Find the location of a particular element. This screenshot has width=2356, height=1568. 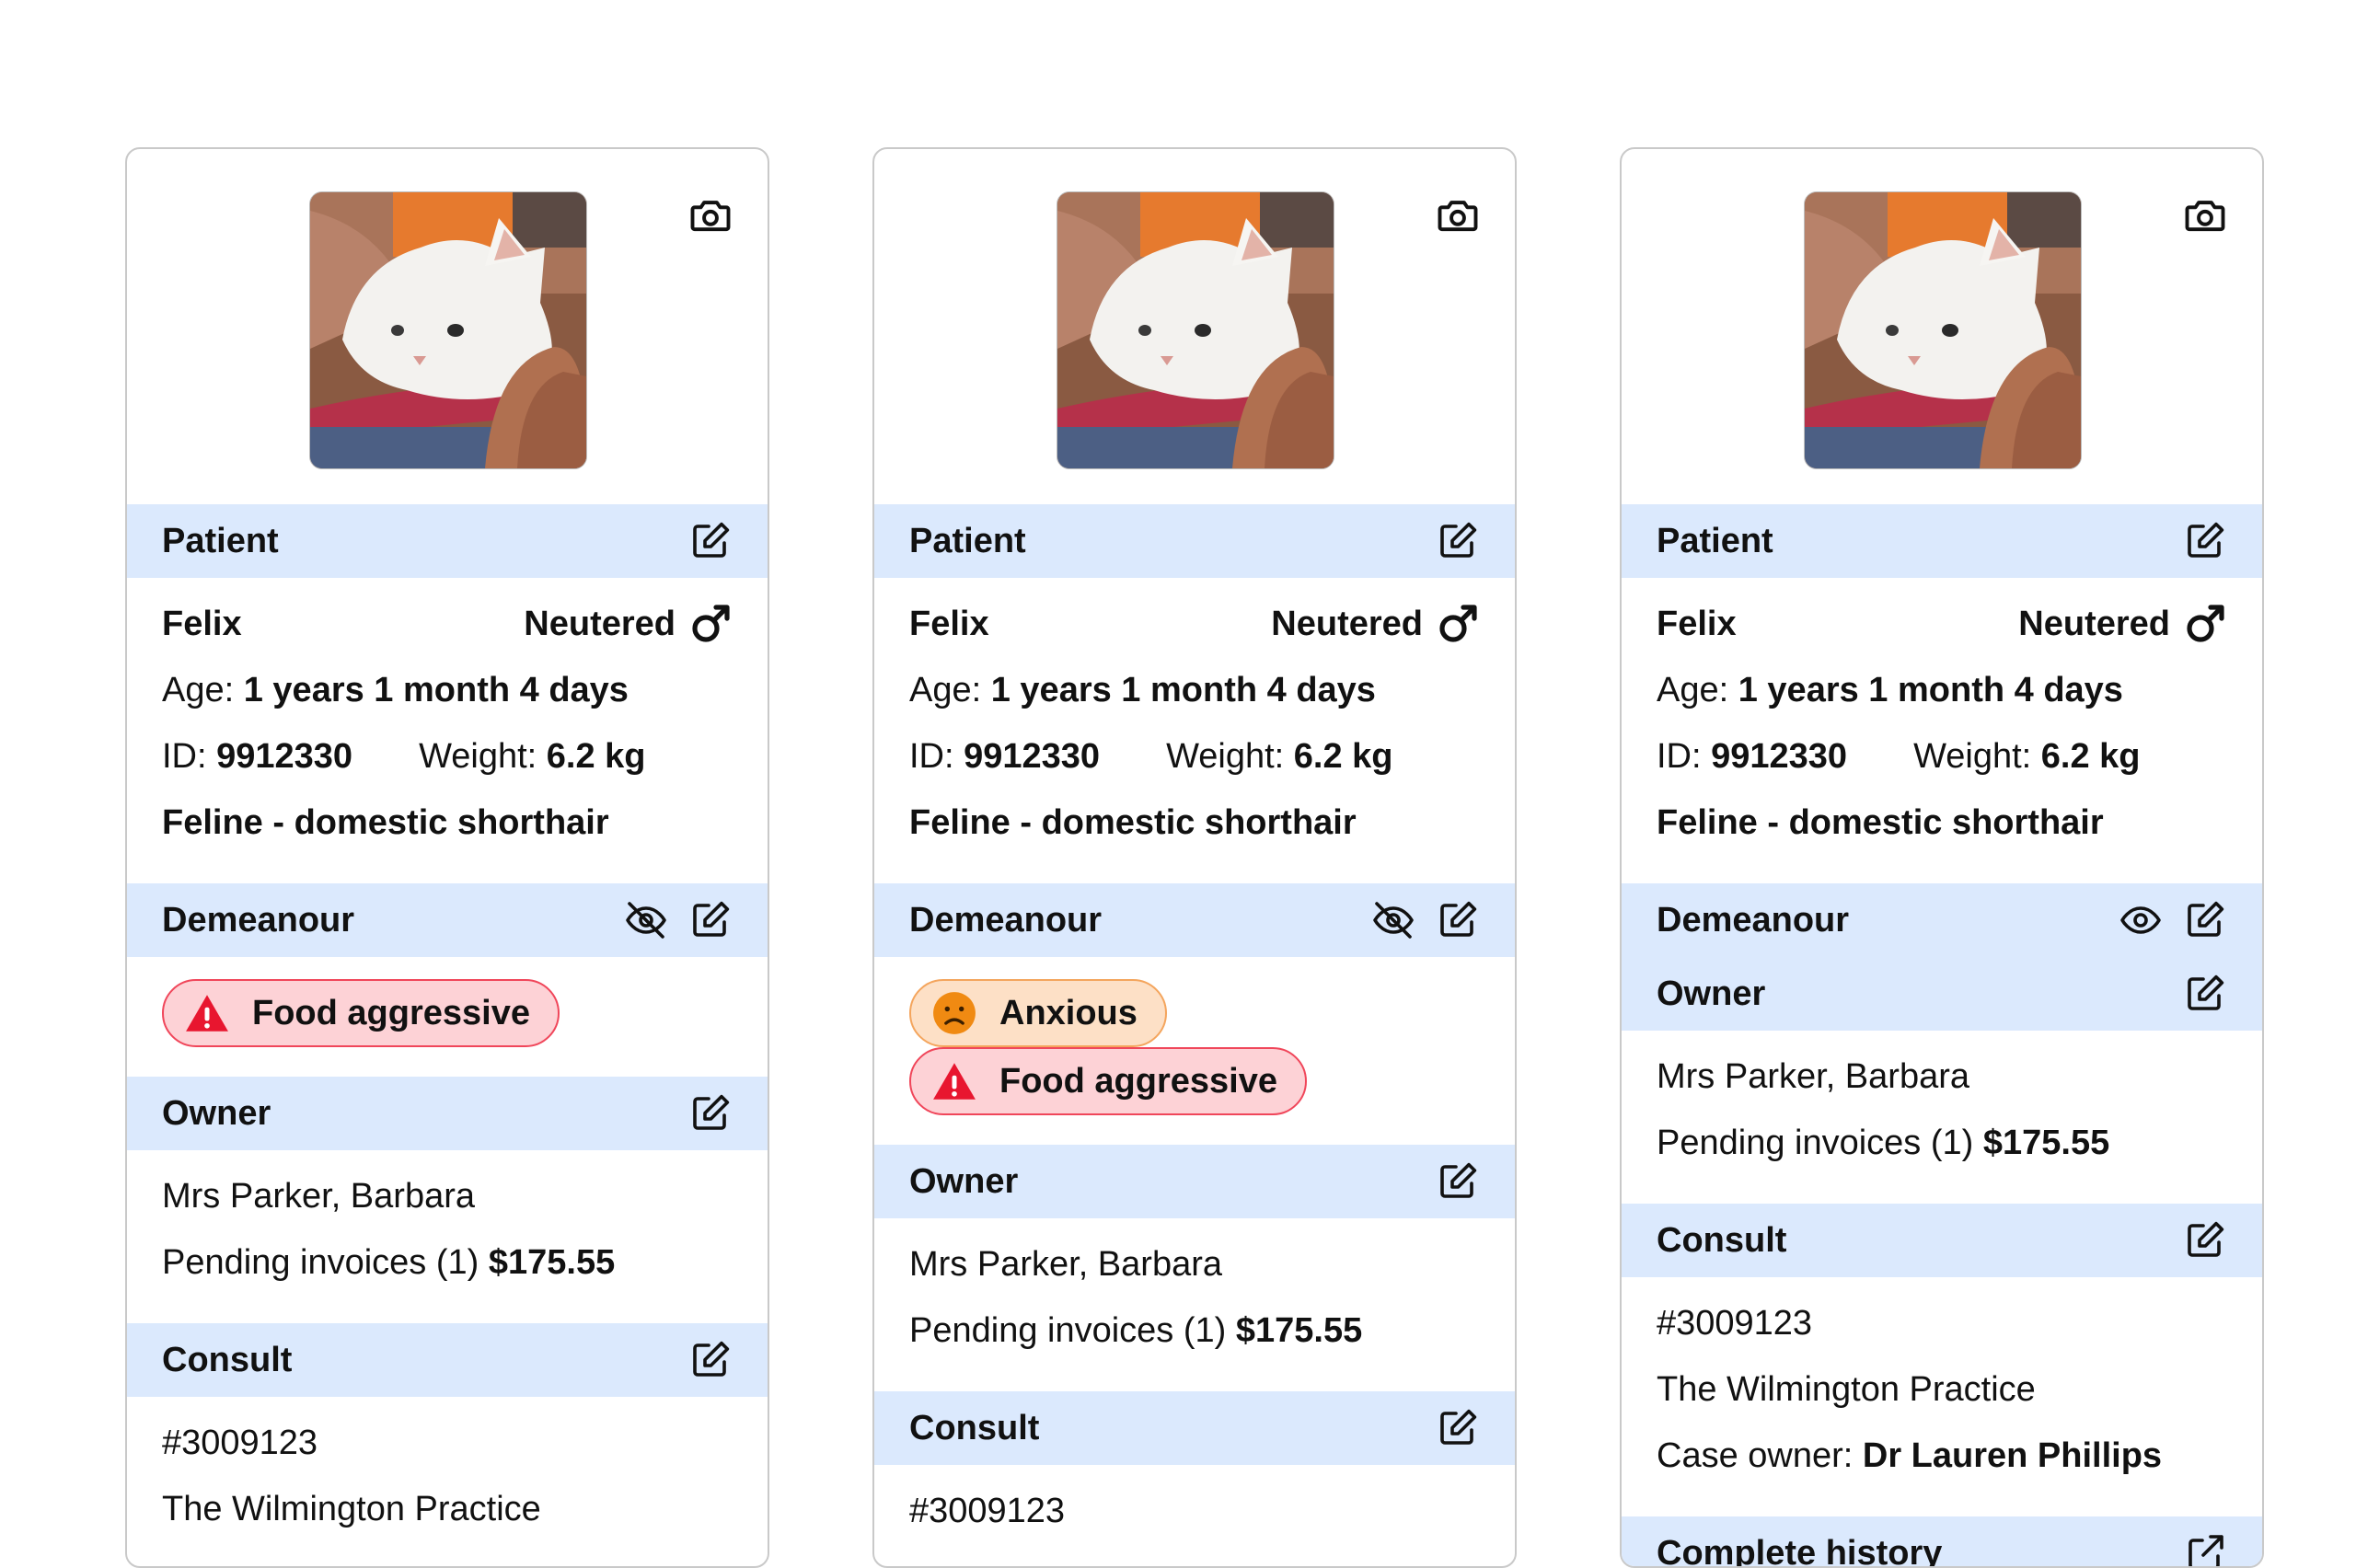

demeanour-tag: Anxious is located at coordinates (1038, 1013).